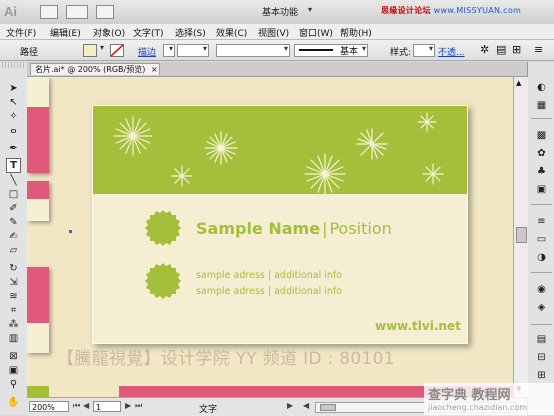  I want to click on free-transform-tool-icon: ⌗, so click(13, 310).